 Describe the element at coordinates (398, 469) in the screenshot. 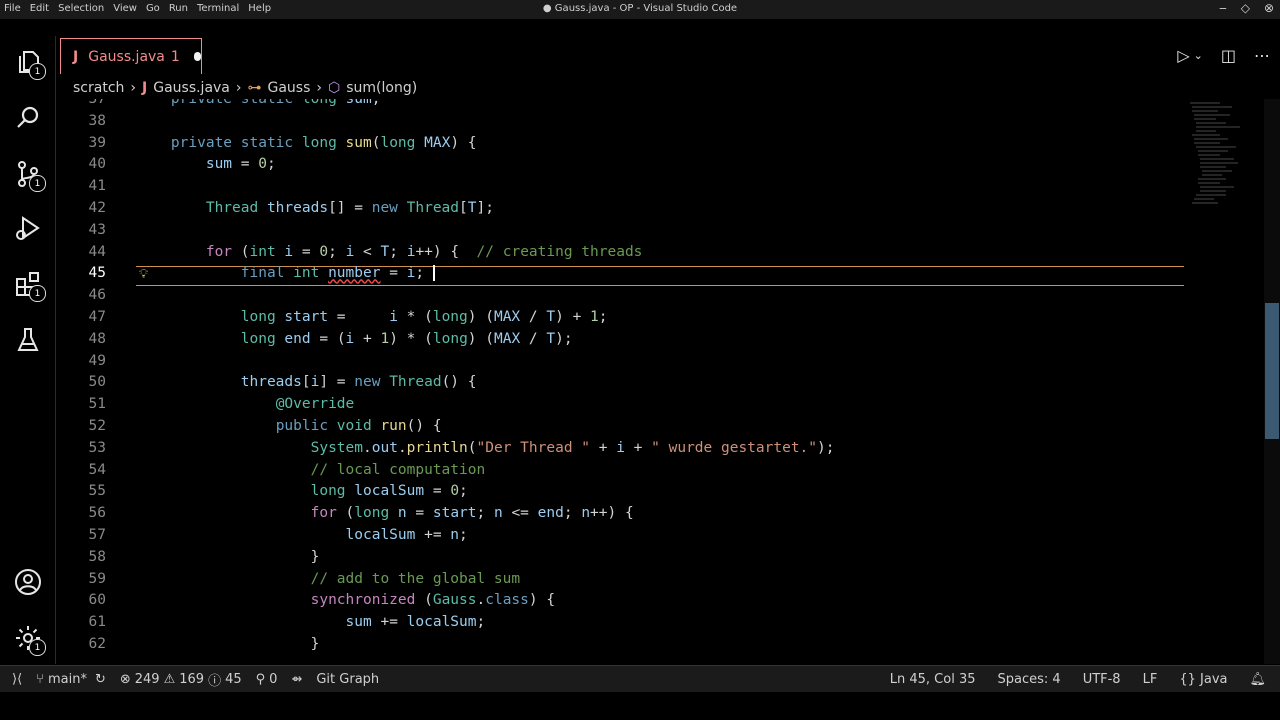

I see `code-token: // local computation` at that location.